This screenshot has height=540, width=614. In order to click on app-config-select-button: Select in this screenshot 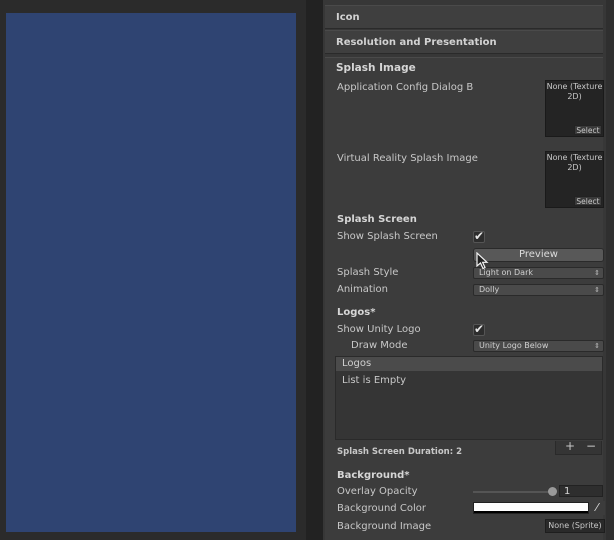, I will do `click(588, 130)`.